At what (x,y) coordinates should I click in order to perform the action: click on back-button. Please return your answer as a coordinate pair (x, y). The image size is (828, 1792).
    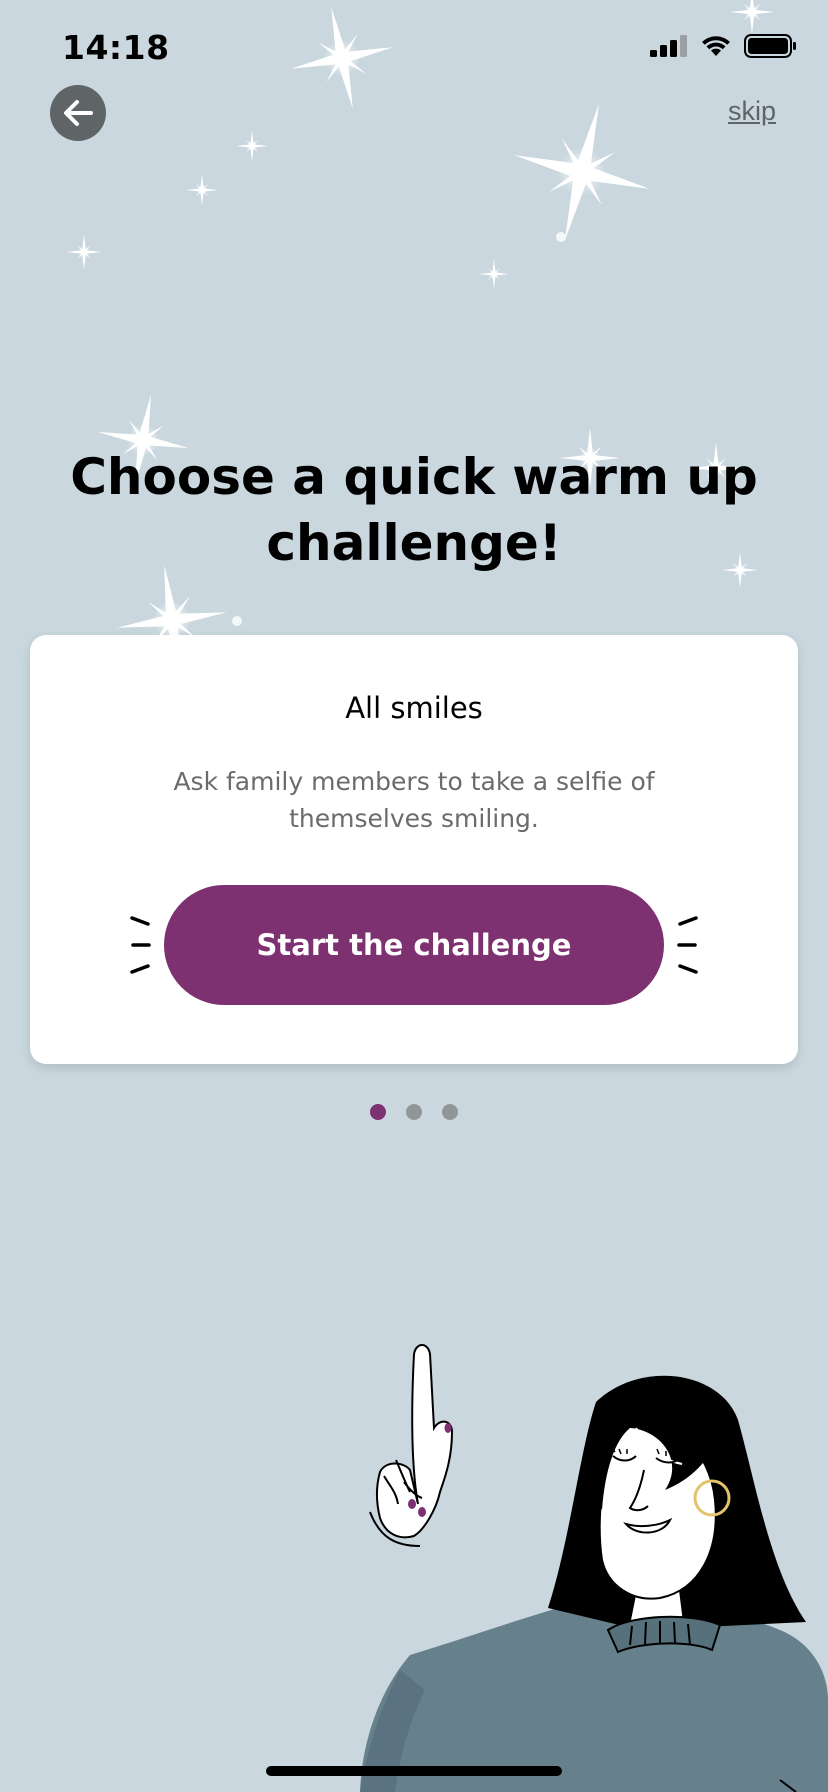
    Looking at the image, I should click on (78, 113).